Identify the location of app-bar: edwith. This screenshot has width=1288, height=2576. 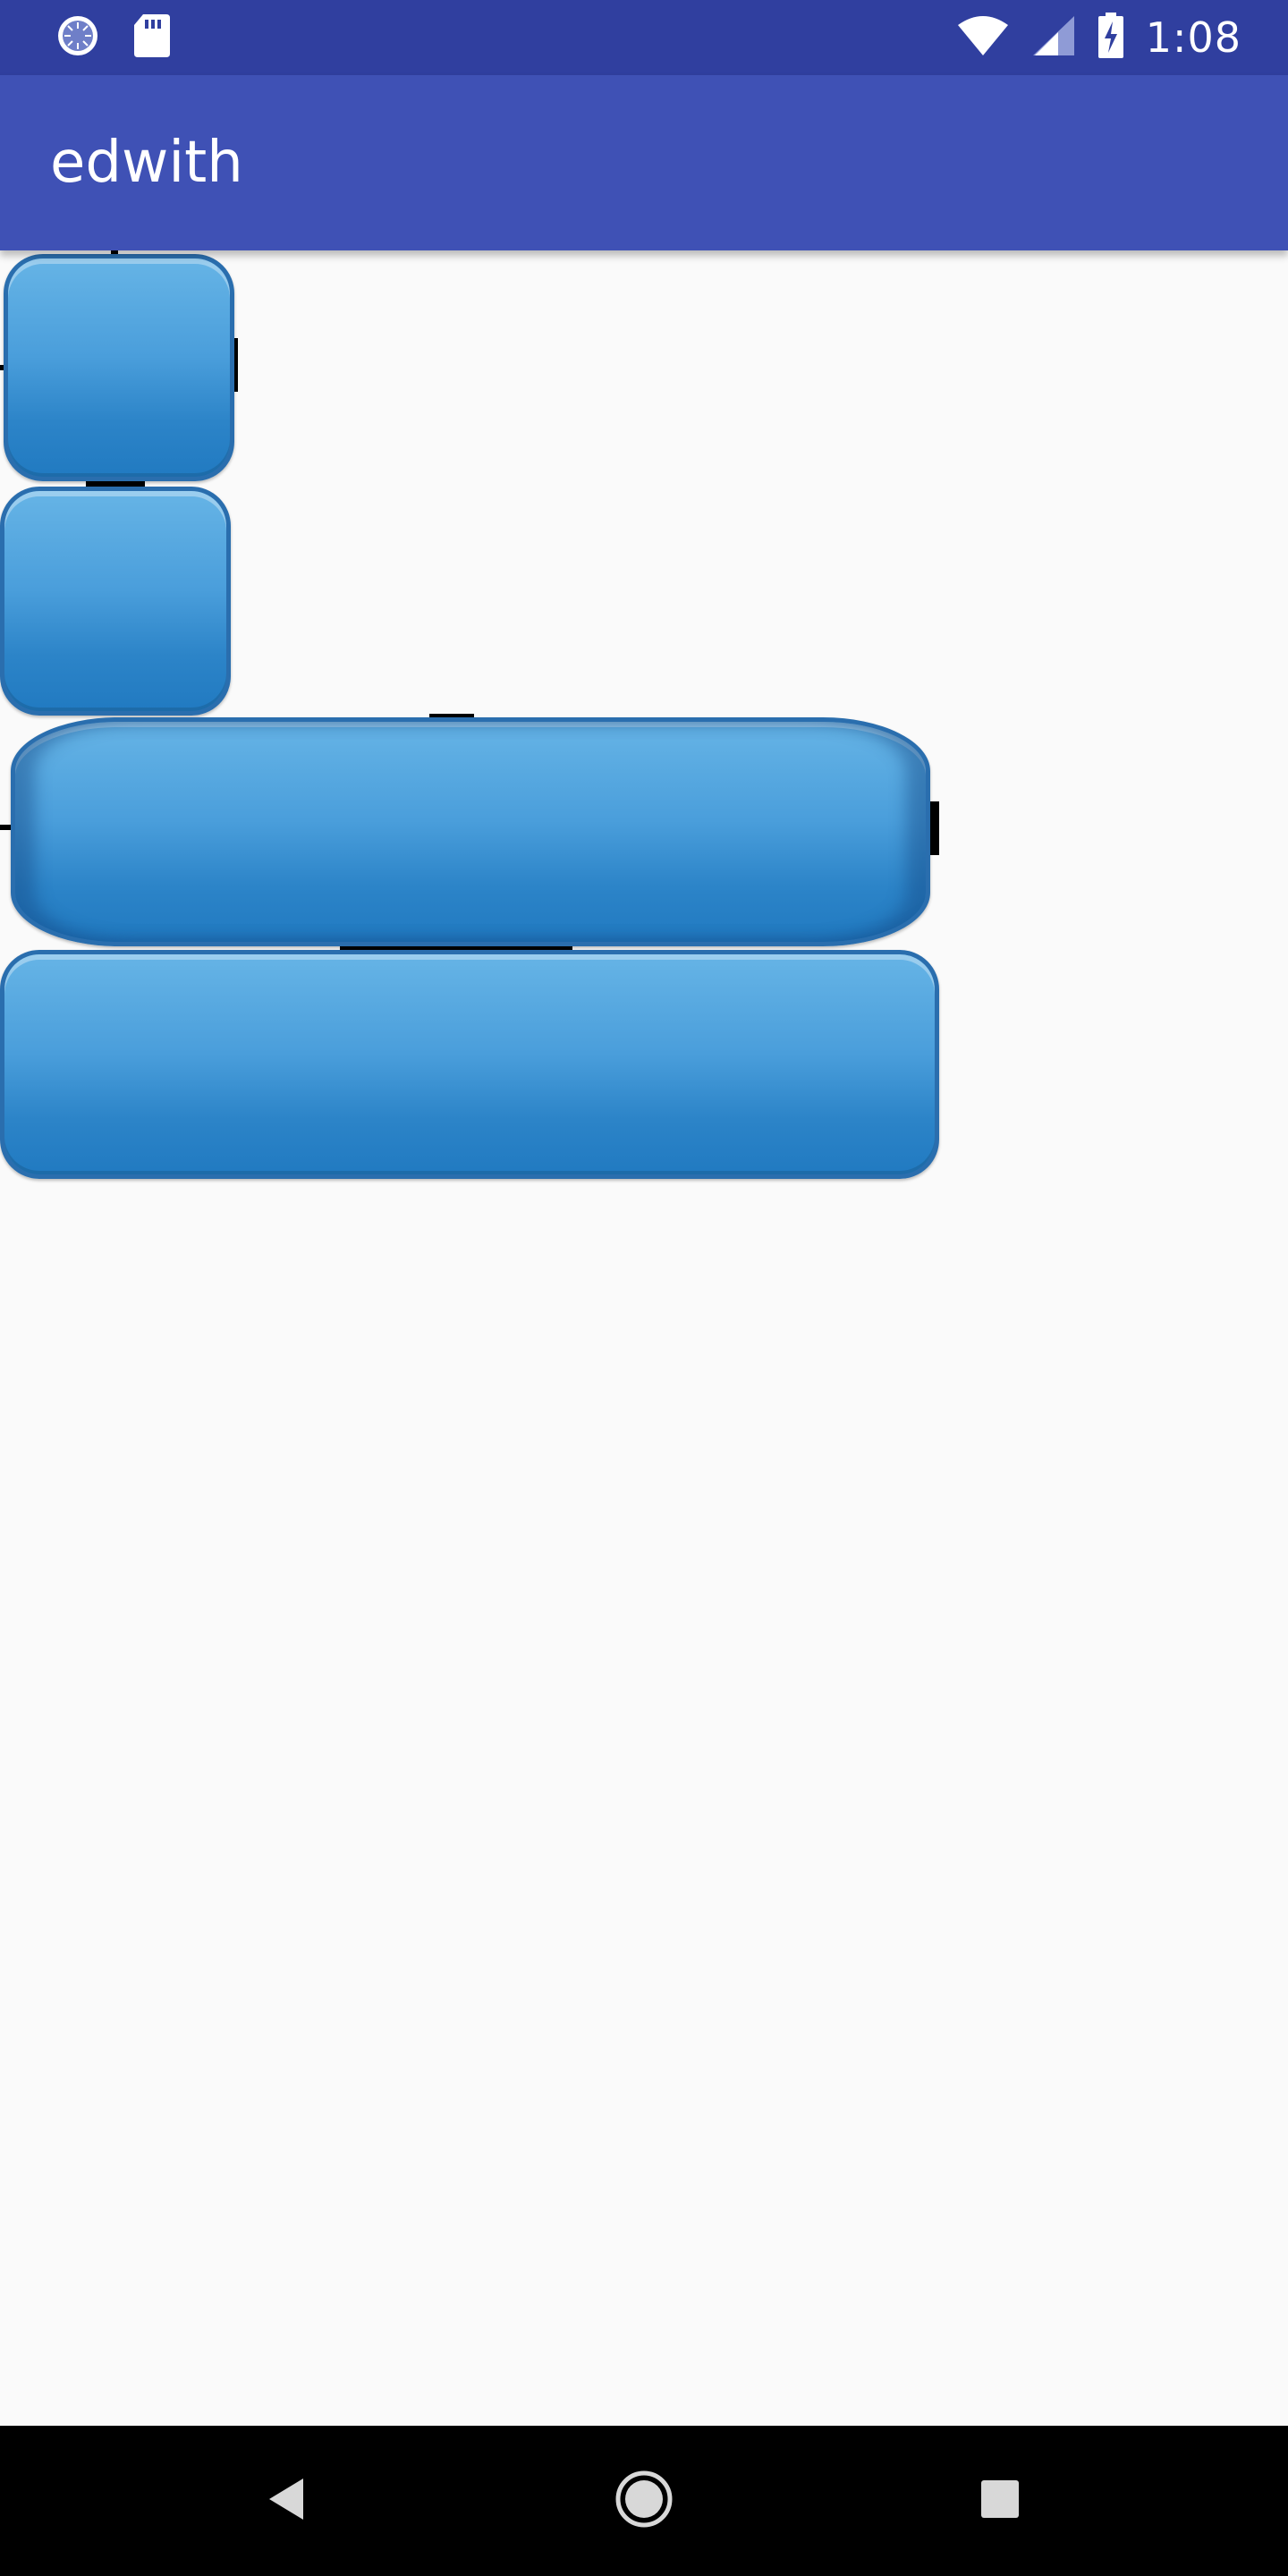
(644, 162).